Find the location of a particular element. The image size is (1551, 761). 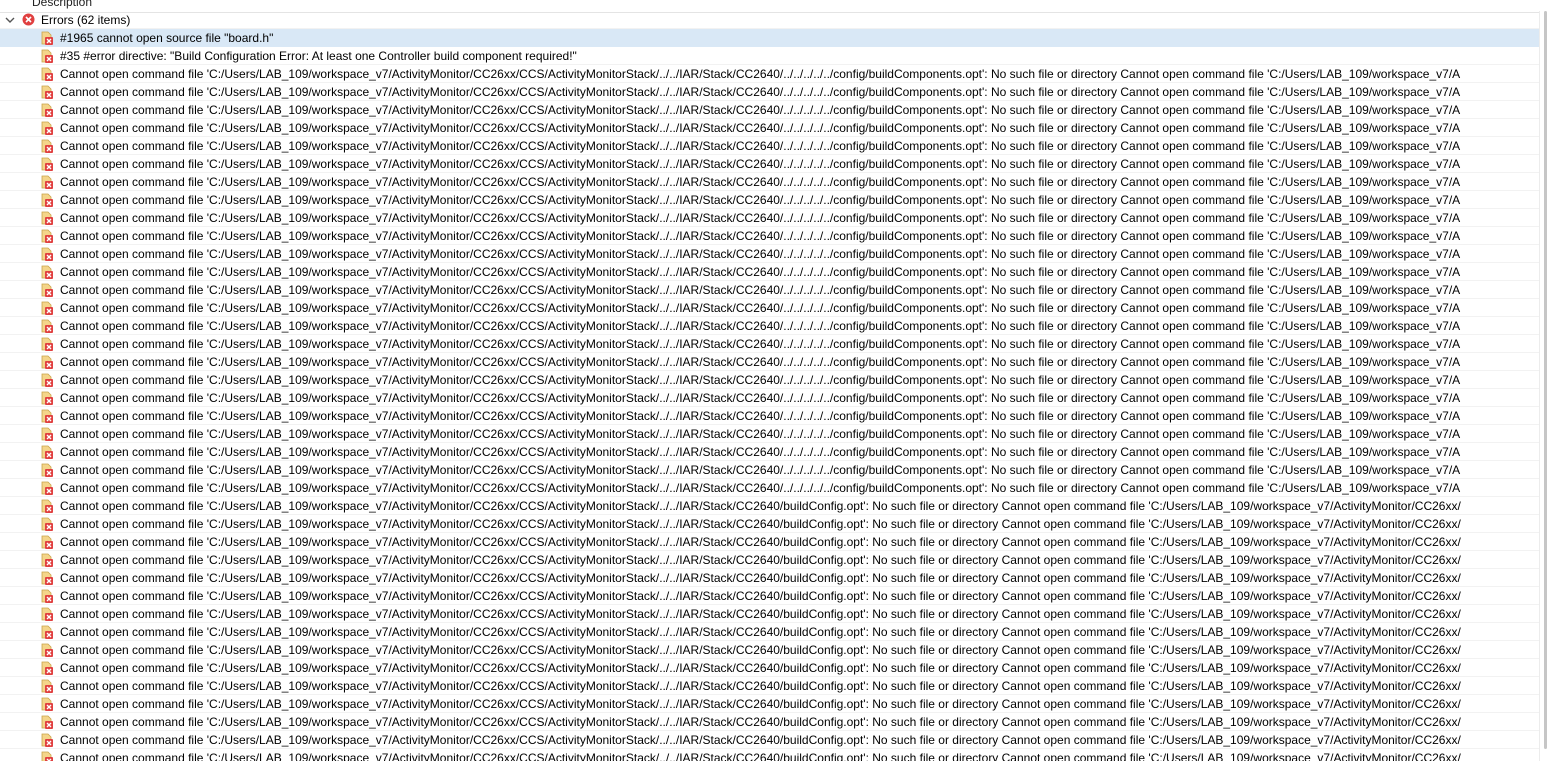

problem-row: #1965 cannot open source file "board.h" is located at coordinates (770, 38).